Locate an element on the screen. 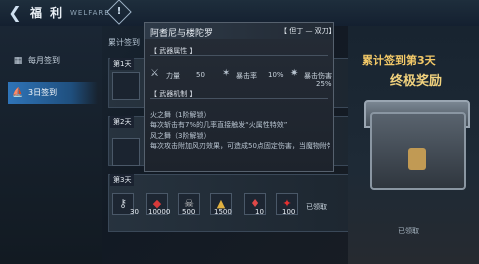 The height and width of the screenshot is (264, 479). stat-value: 25% is located at coordinates (324, 84).